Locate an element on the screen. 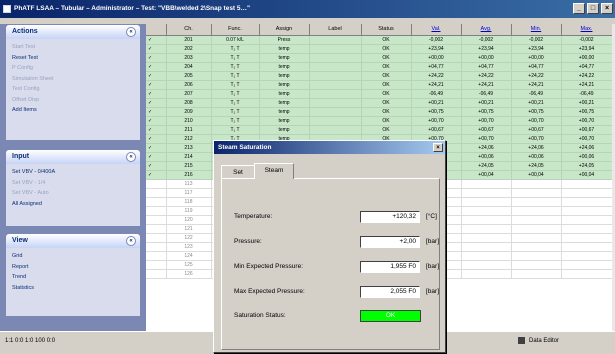 The height and width of the screenshot is (354, 615). input-all-assigned: All Assigned is located at coordinates (73, 204).